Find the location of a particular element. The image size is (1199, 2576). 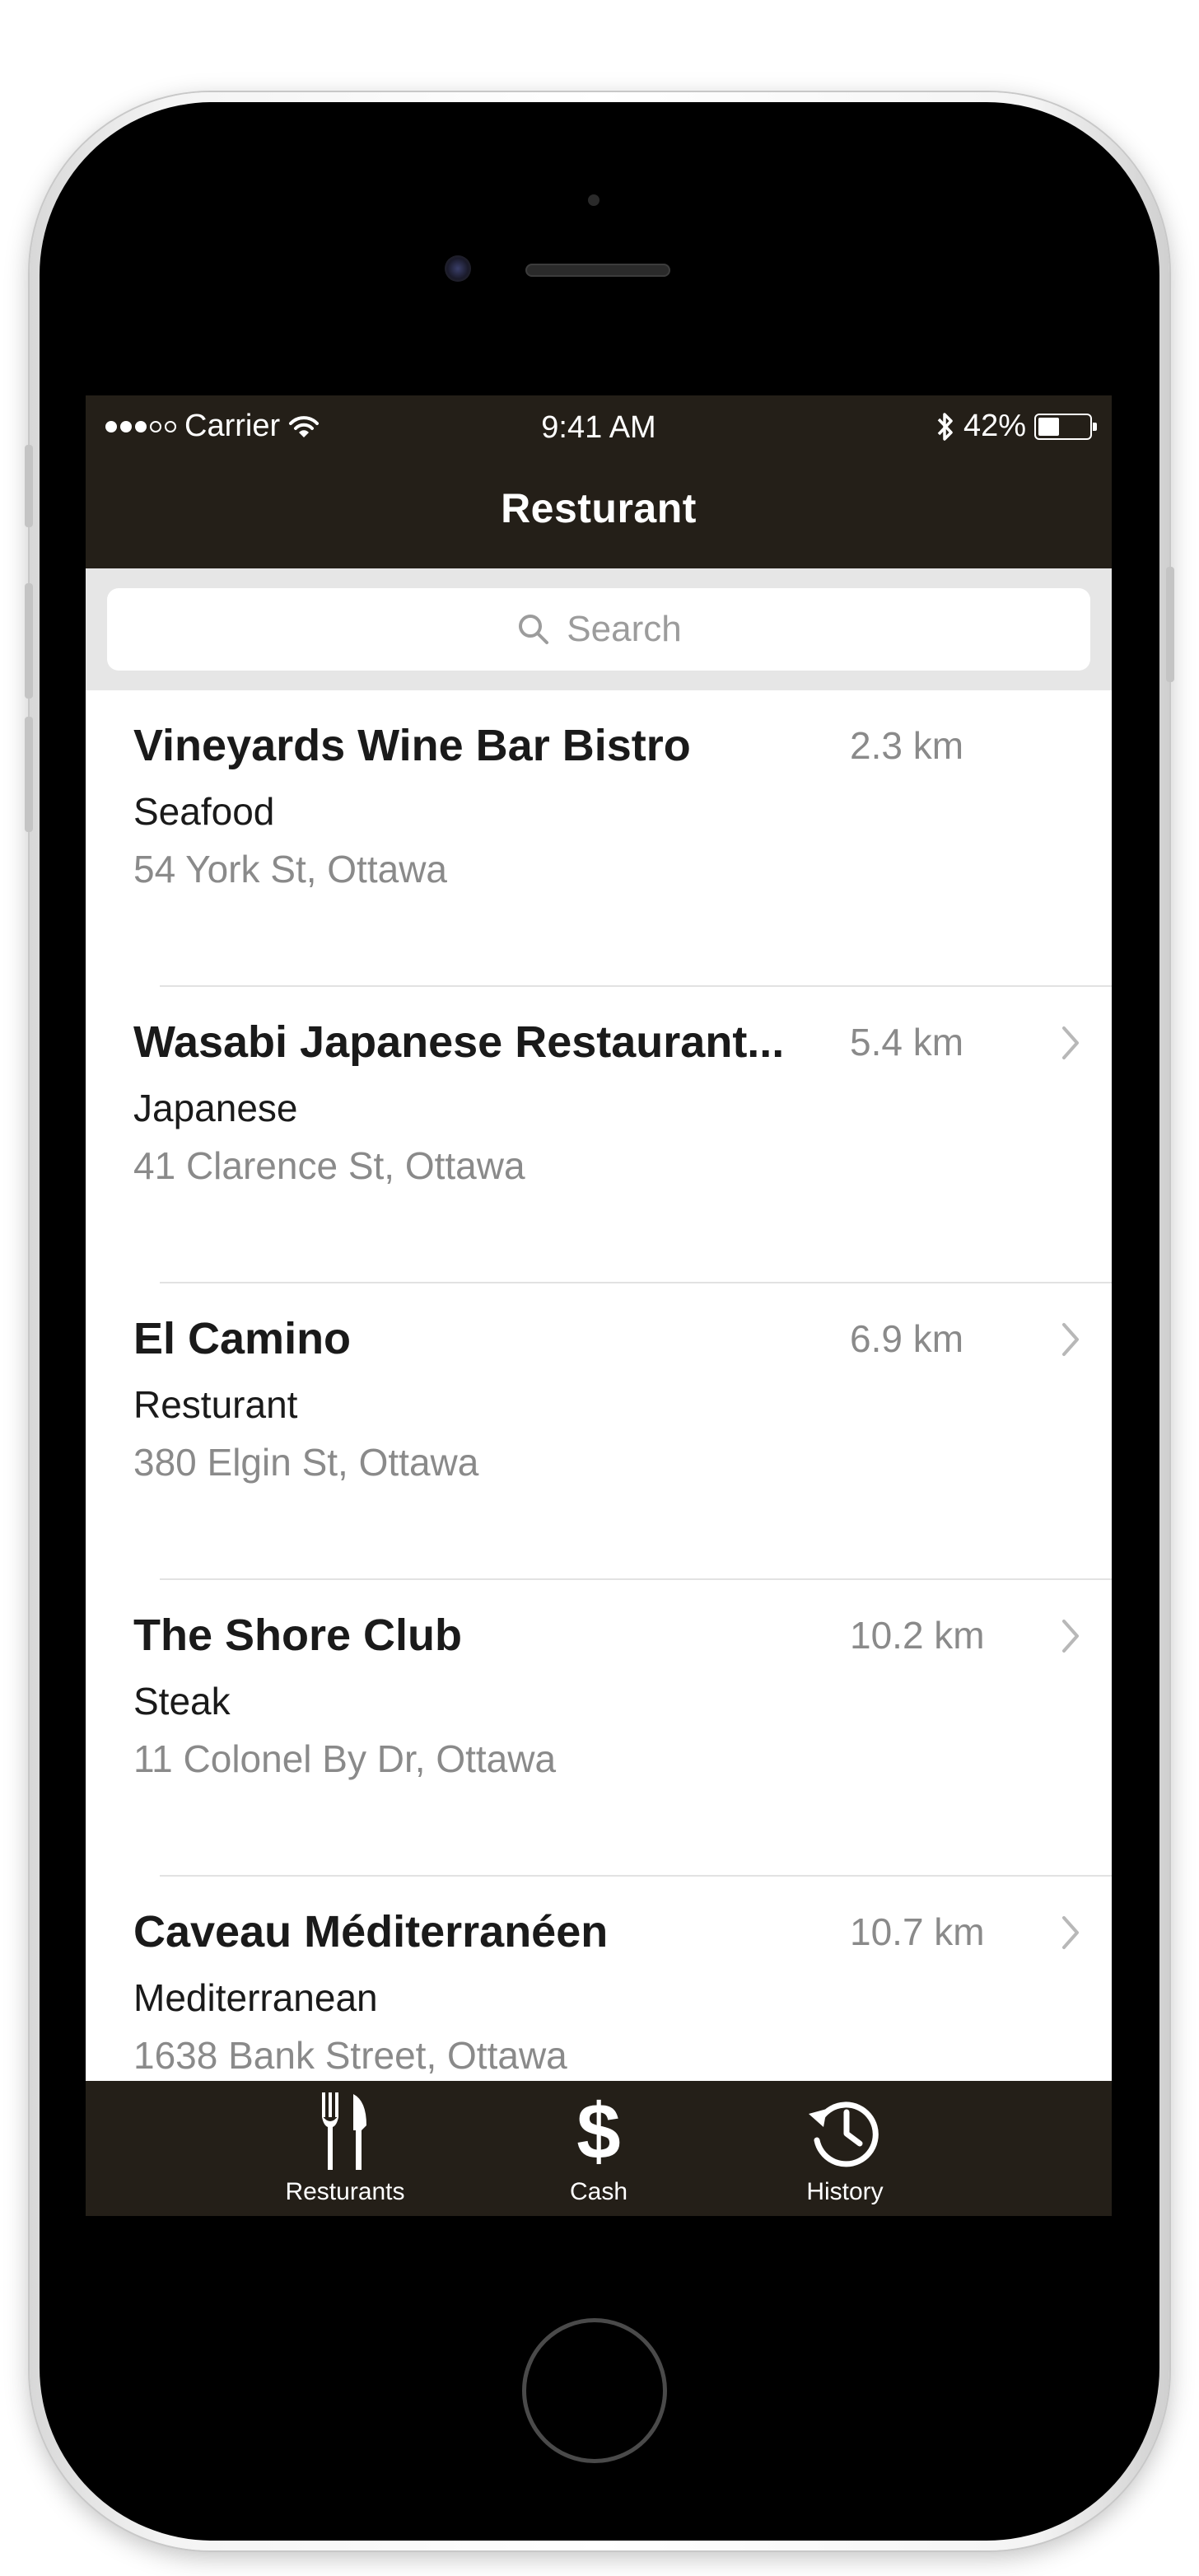

tab-restaurants: Resturants is located at coordinates (345, 2148).